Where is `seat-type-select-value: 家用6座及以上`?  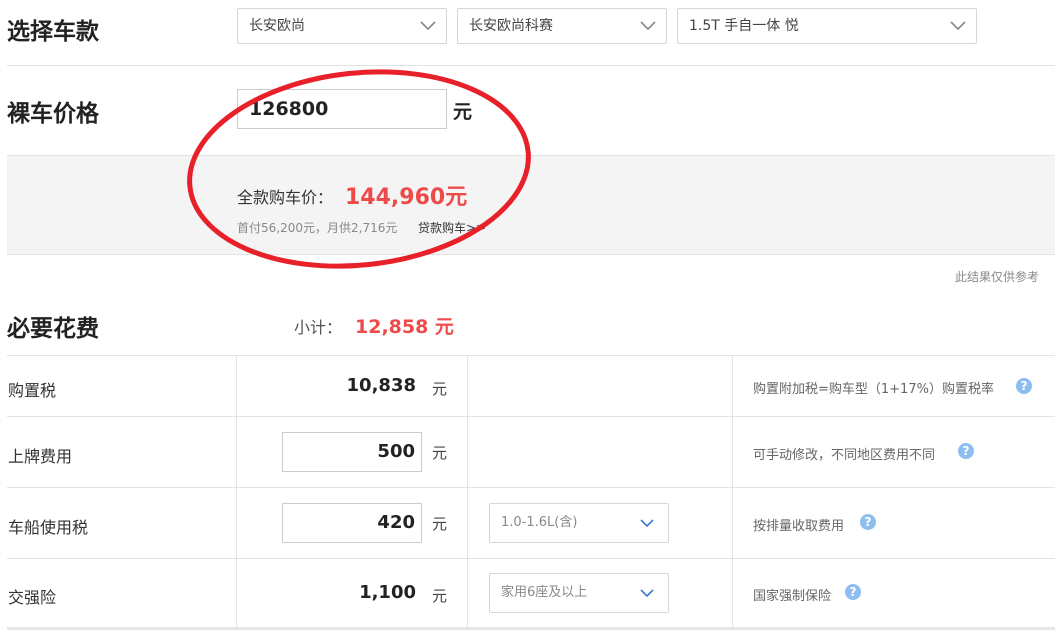 seat-type-select-value: 家用6座及以上 is located at coordinates (544, 592).